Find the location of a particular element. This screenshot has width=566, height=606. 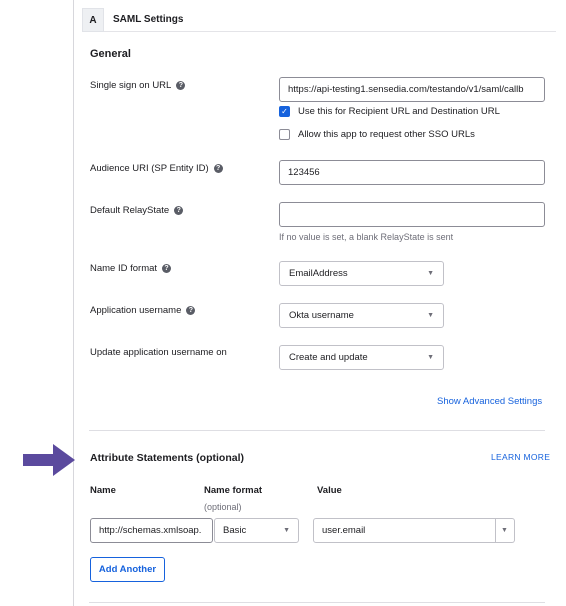

attribute-name-input: http://schemas.xmlsoap. is located at coordinates (151, 530).